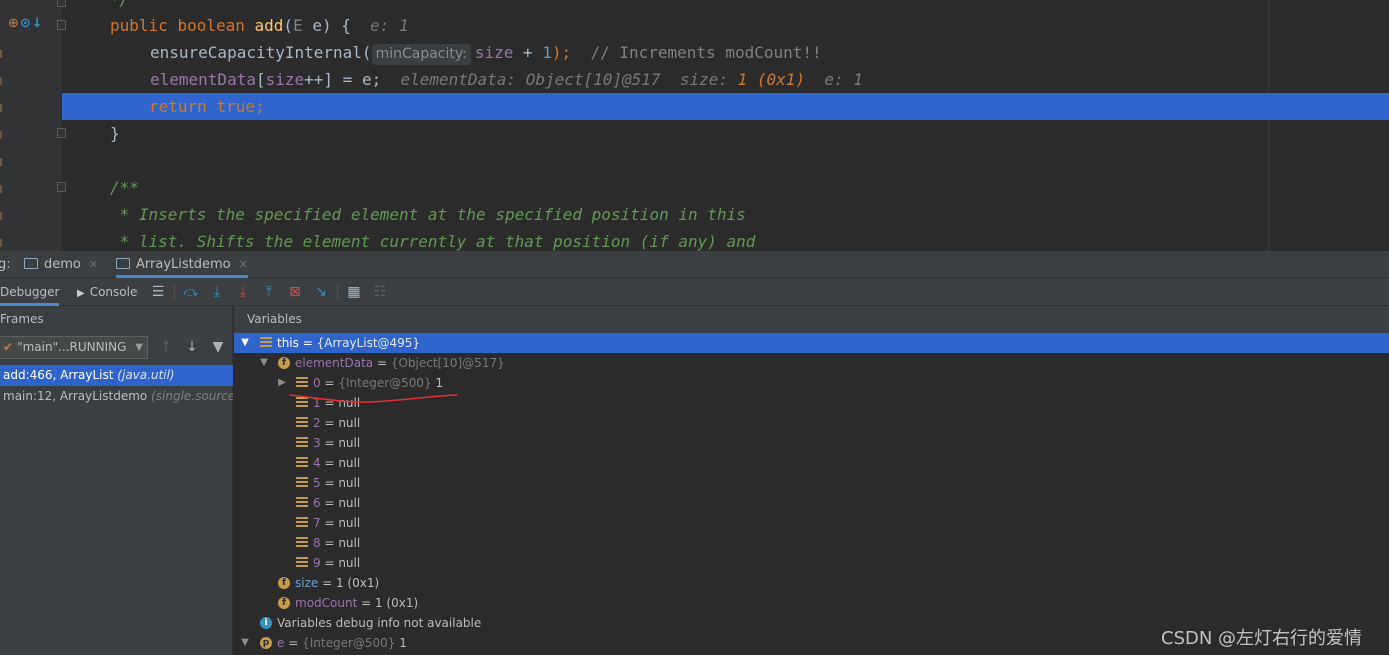 This screenshot has width=1389, height=655. What do you see at coordinates (218, 347) in the screenshot?
I see `filter-icon: ▼` at bounding box center [218, 347].